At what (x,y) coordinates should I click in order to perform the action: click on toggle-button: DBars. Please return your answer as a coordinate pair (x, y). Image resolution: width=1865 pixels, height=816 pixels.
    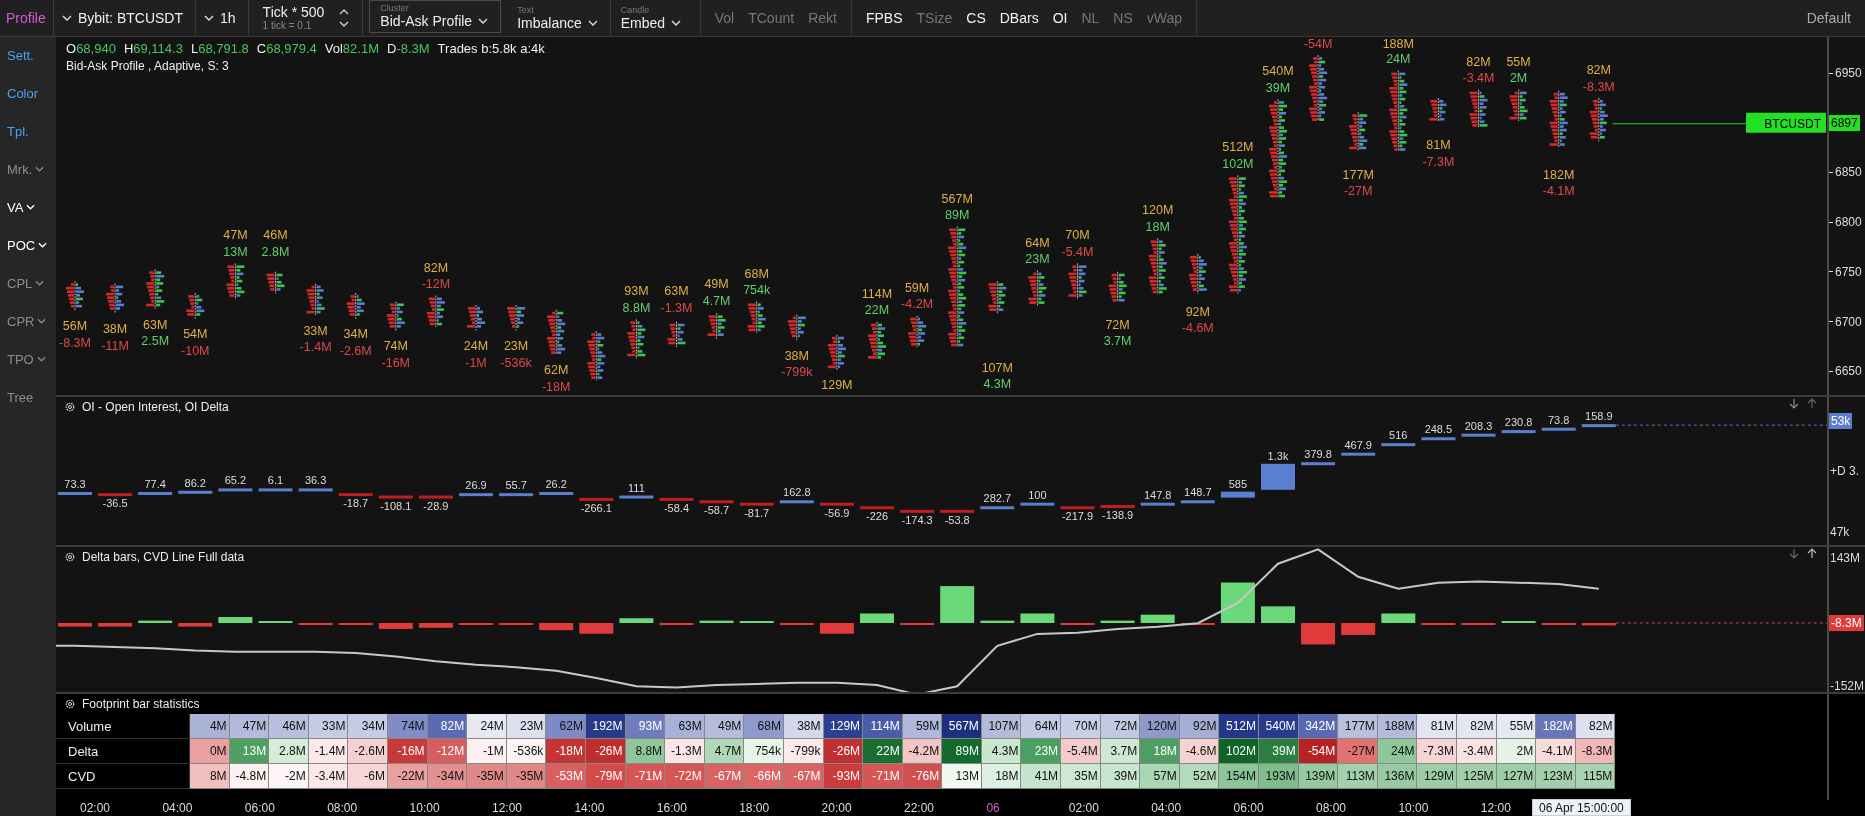
    Looking at the image, I should click on (1019, 18).